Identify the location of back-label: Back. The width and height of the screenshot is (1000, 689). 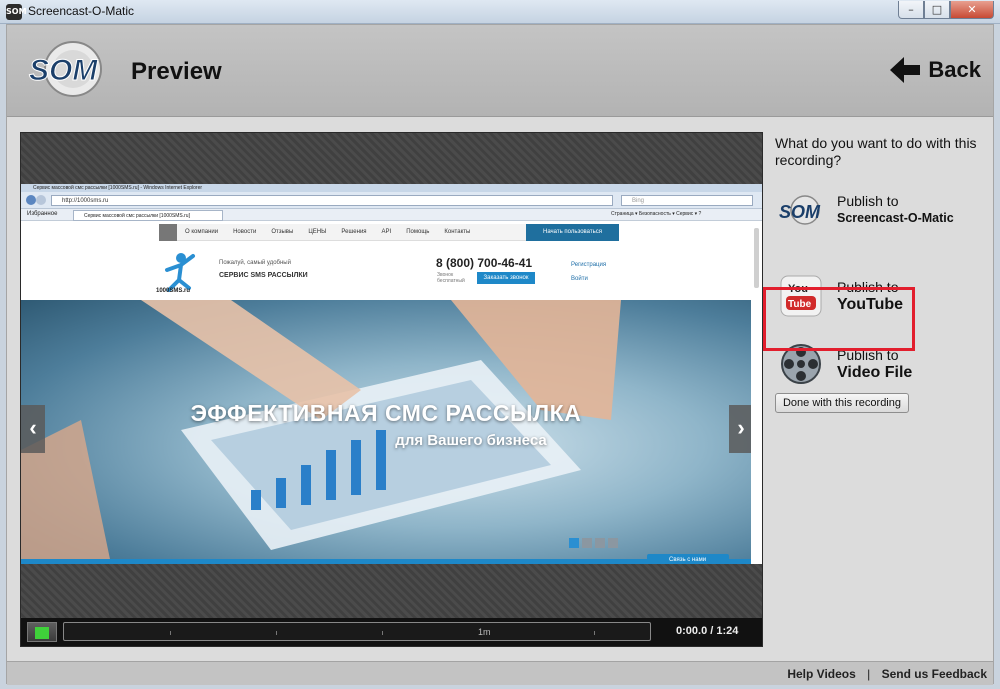
(954, 69).